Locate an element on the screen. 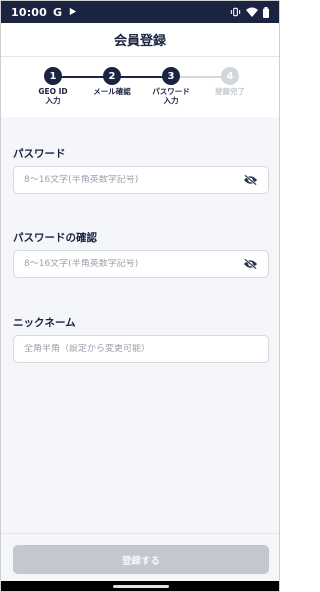 This screenshot has width=320, height=592. password-confirm-field is located at coordinates (141, 264).